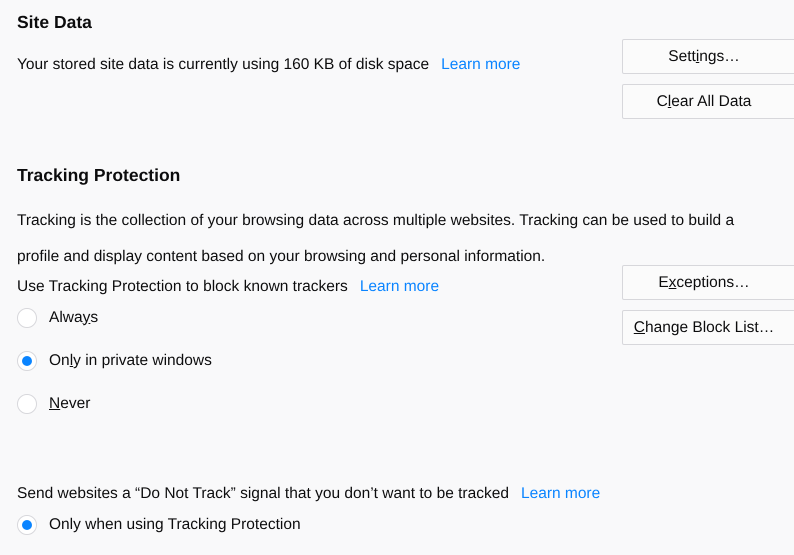  What do you see at coordinates (223, 65) in the screenshot?
I see `usage-text: Your stored site data is currently using 160 KB of disk space` at bounding box center [223, 65].